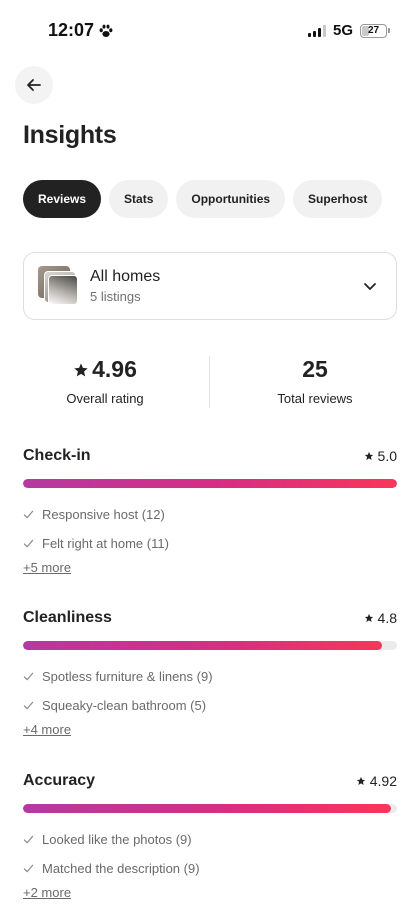  I want to click on status-time-text: 12:07, so click(71, 30).